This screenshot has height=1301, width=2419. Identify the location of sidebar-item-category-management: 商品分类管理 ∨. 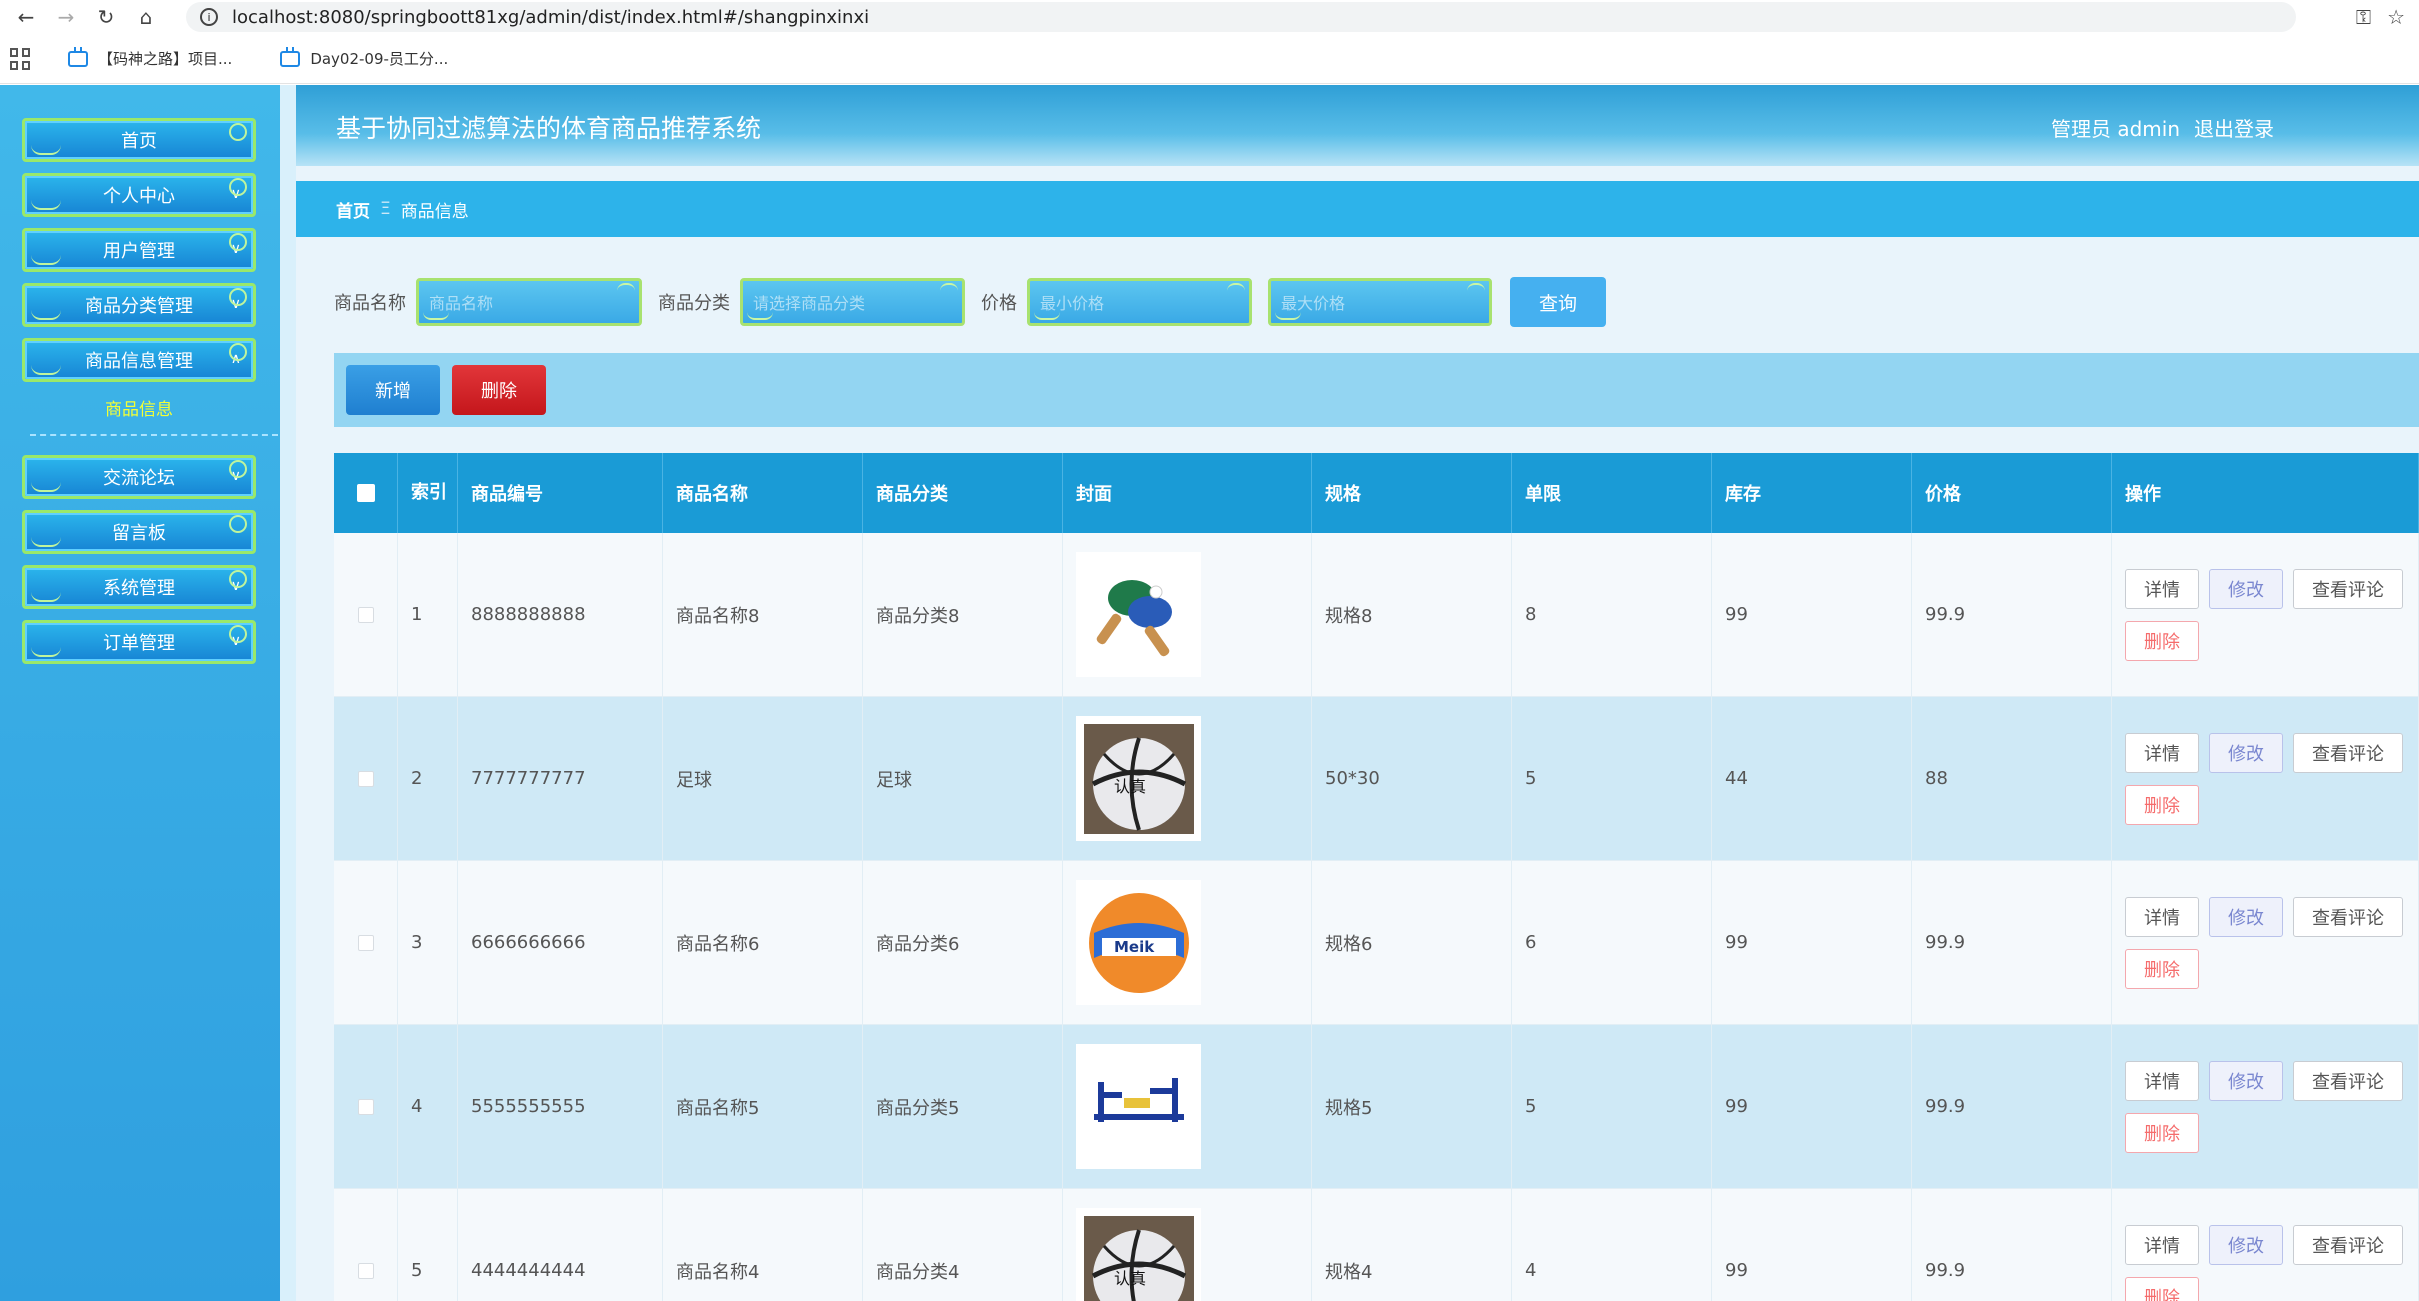
(139, 305).